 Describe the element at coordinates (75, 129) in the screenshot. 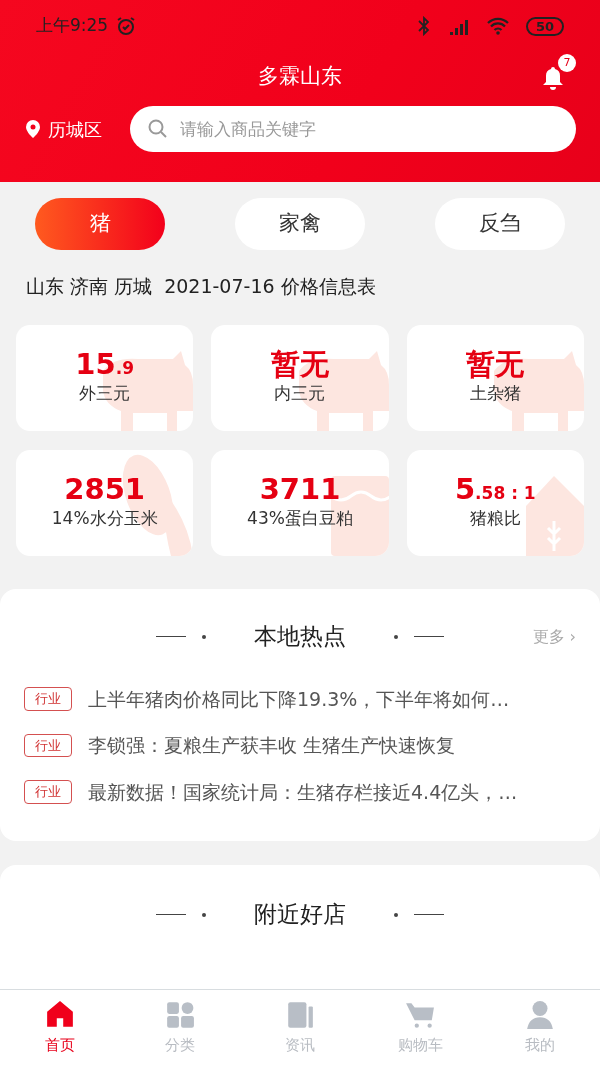

I see `location-label: 历城区` at that location.